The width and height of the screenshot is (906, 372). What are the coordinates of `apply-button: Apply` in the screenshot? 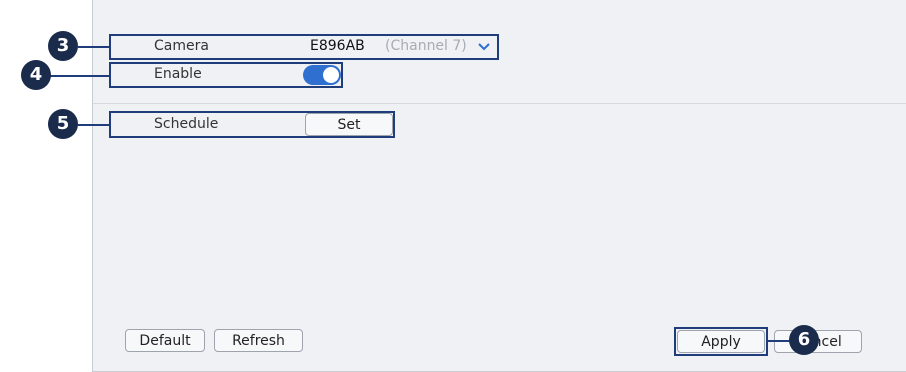 It's located at (721, 341).